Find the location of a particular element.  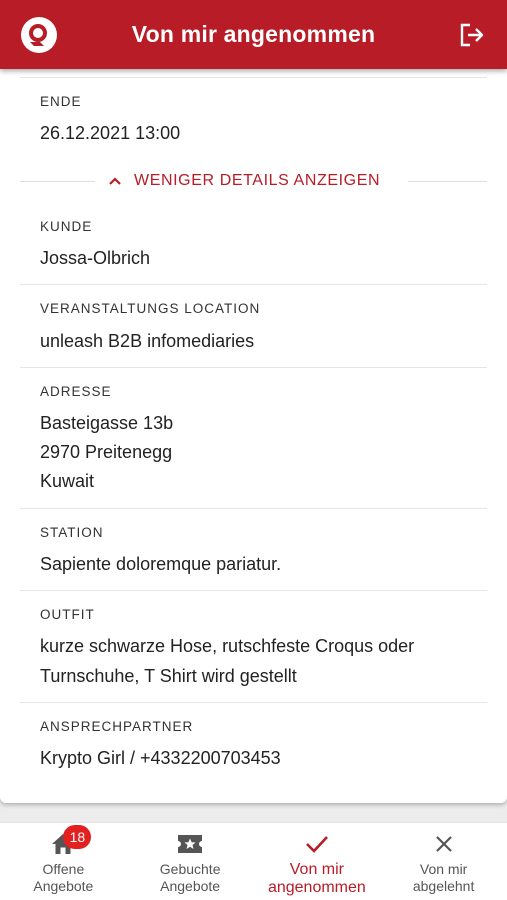

page-title: Von mir angenommen is located at coordinates (253, 34).